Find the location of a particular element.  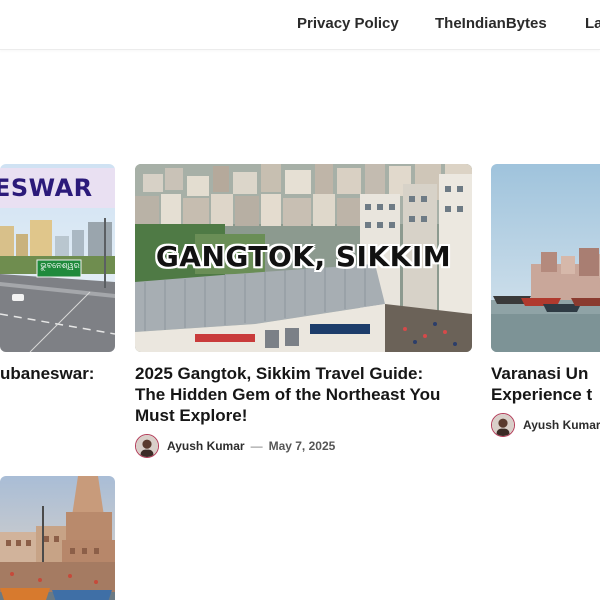

gangtok-title-line-2: The Hidden Gem of the Northeast You is located at coordinates (287, 394).